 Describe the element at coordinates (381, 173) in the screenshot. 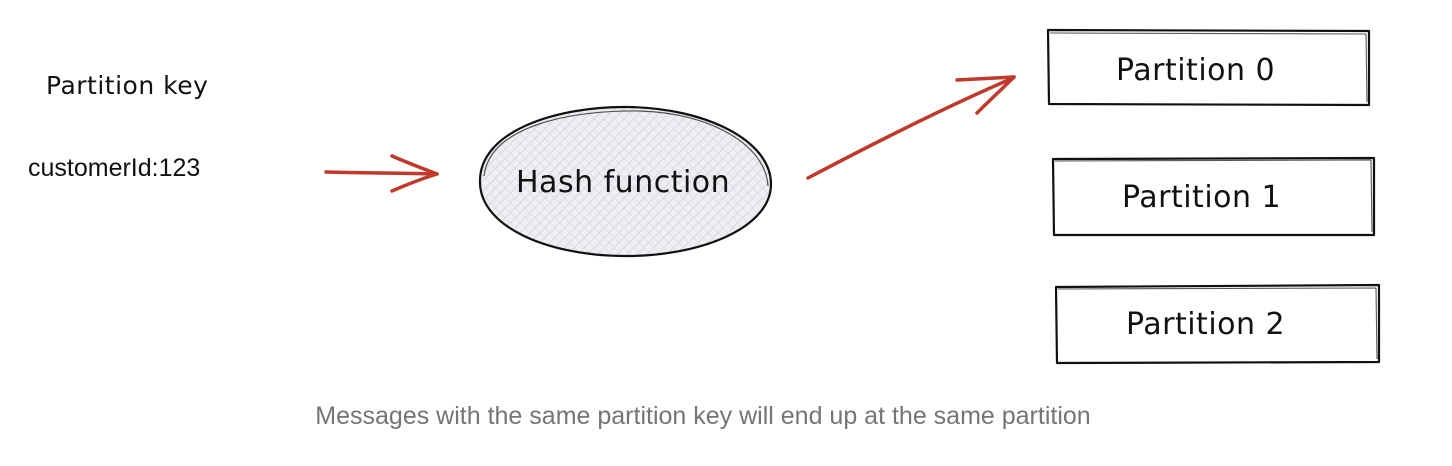

I see `key-to-hash-arrow` at that location.